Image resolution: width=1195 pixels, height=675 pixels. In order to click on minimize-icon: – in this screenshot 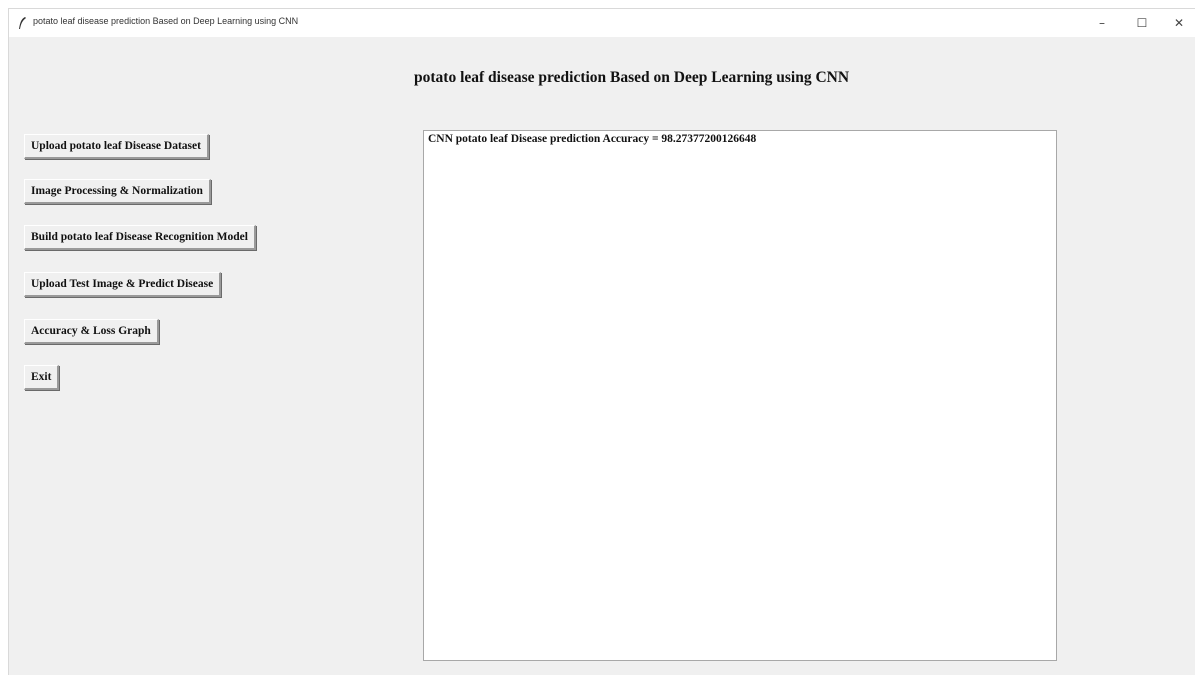, I will do `click(1102, 23)`.